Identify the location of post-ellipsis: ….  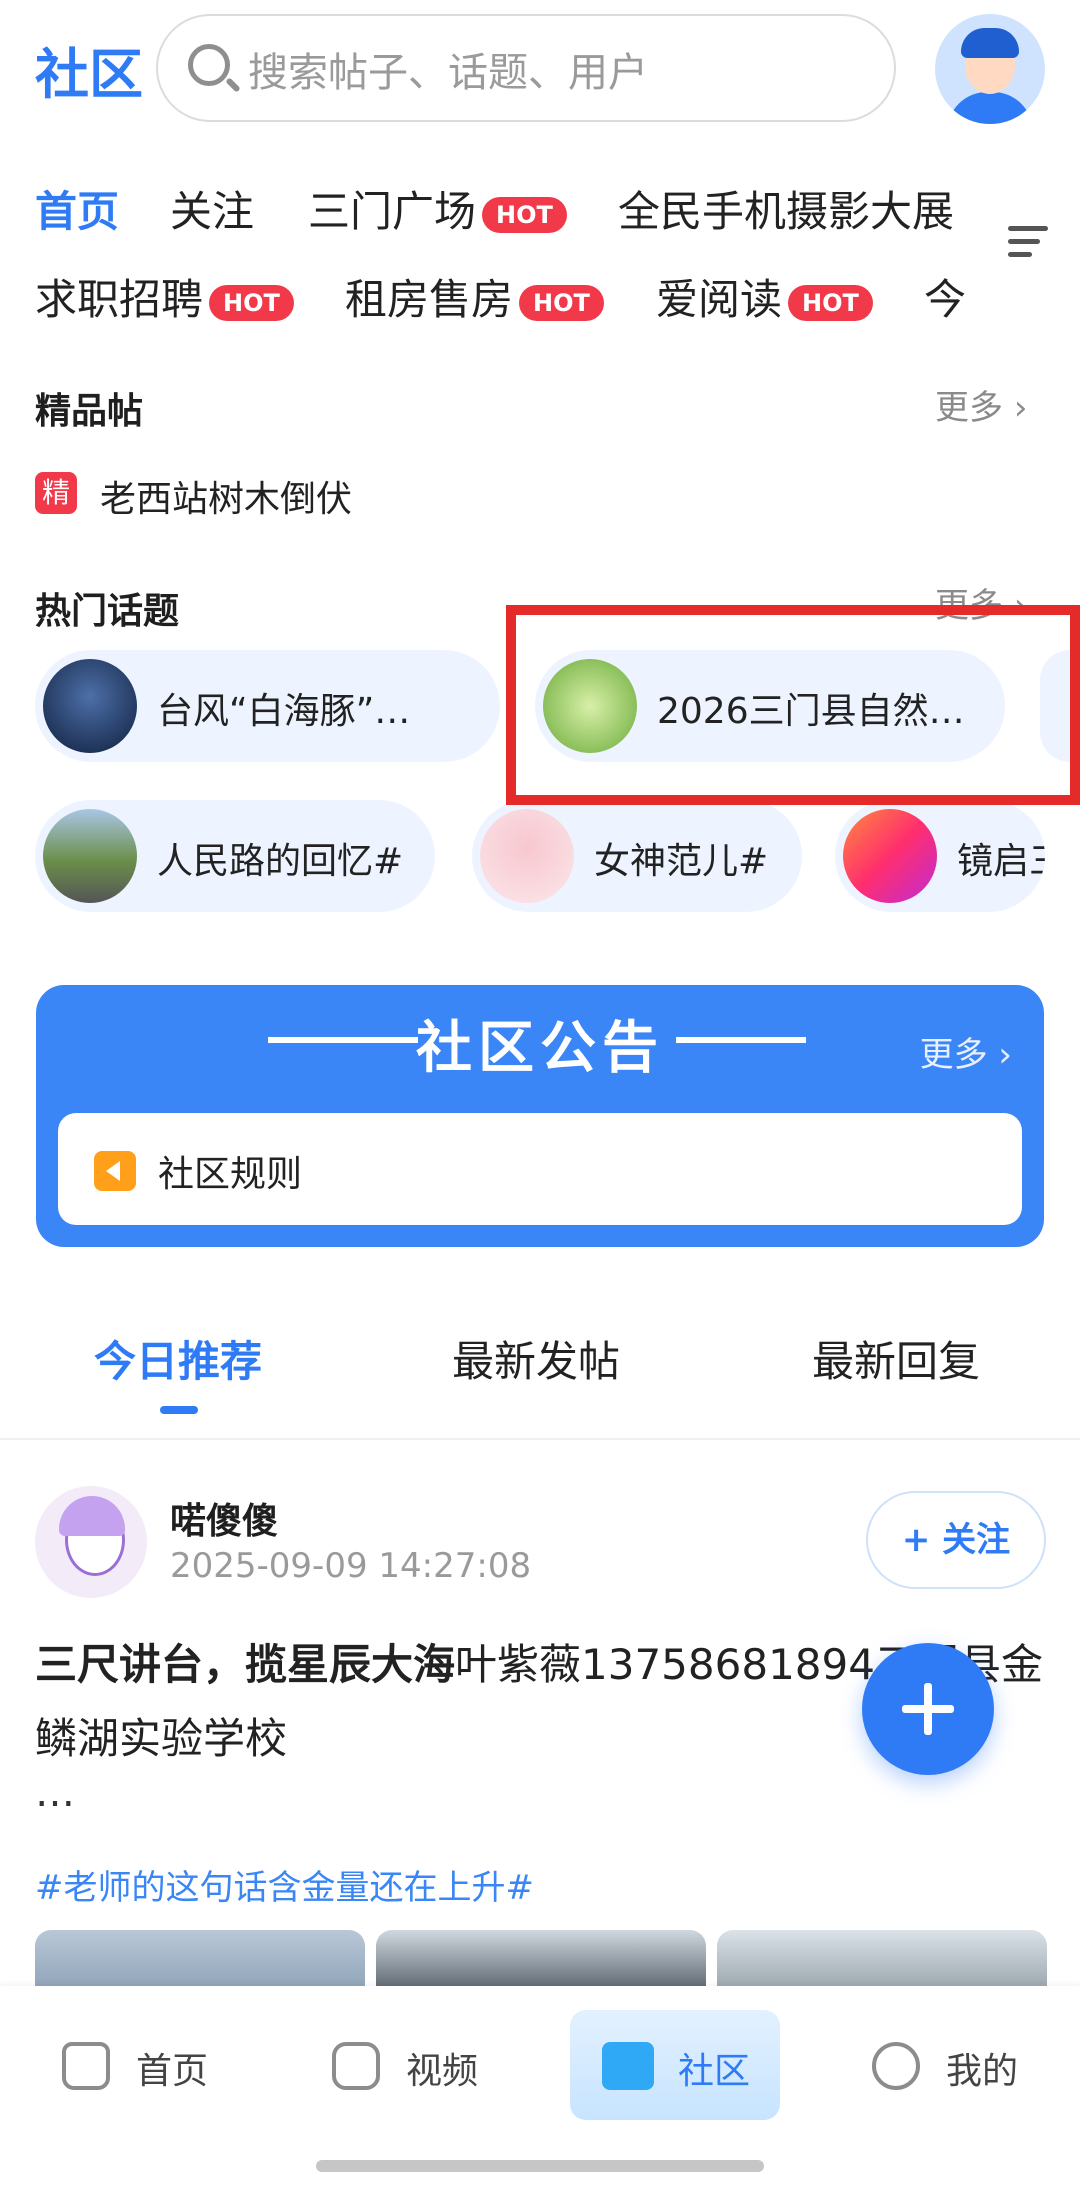
(55, 1793).